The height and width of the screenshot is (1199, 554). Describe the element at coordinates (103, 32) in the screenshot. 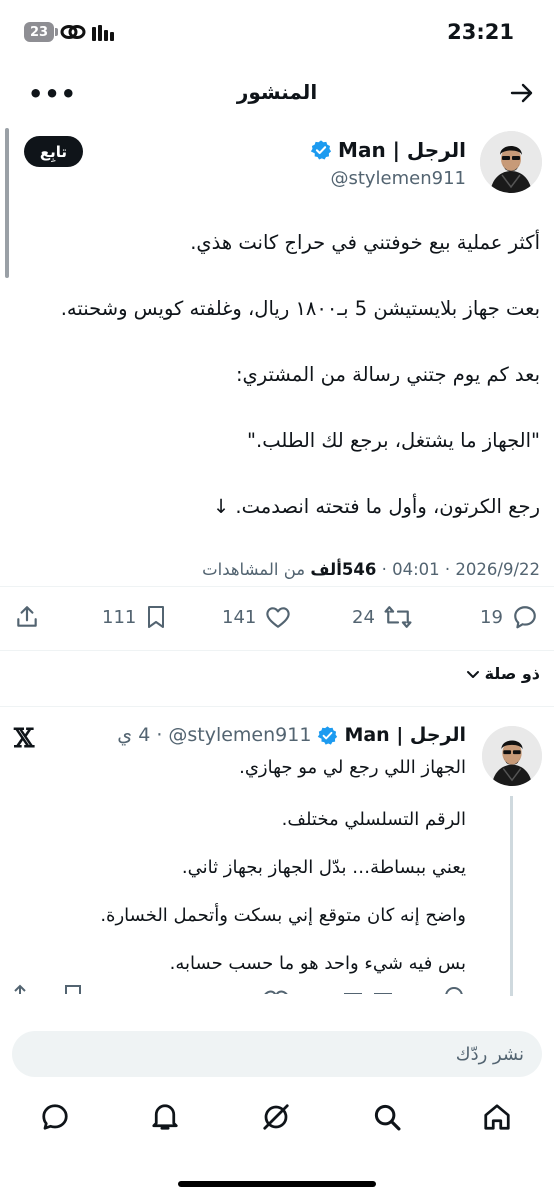

I see `signal-icon` at that location.